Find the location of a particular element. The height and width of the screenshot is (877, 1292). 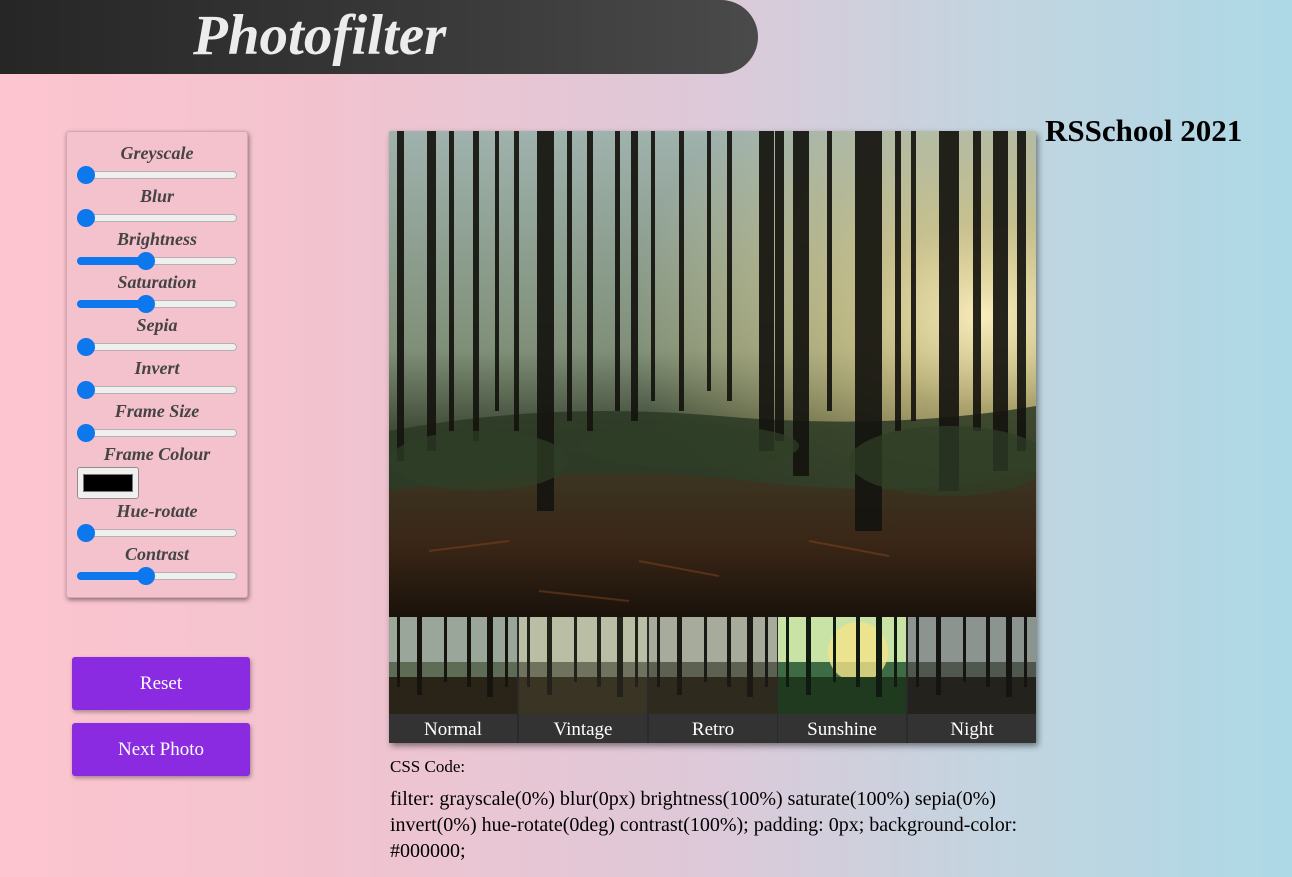

brightness-slider is located at coordinates (157, 261).